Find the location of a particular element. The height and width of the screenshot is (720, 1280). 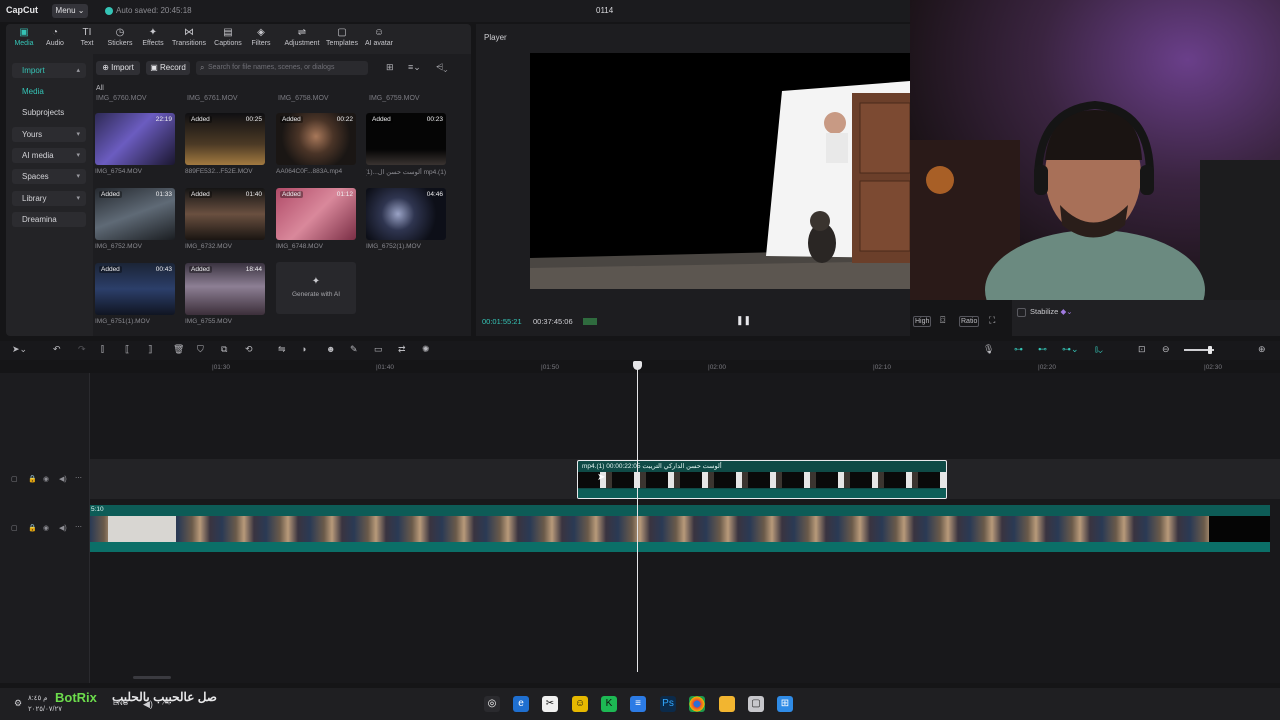

media-thumbnail: Added 18:44 is located at coordinates (225, 289).